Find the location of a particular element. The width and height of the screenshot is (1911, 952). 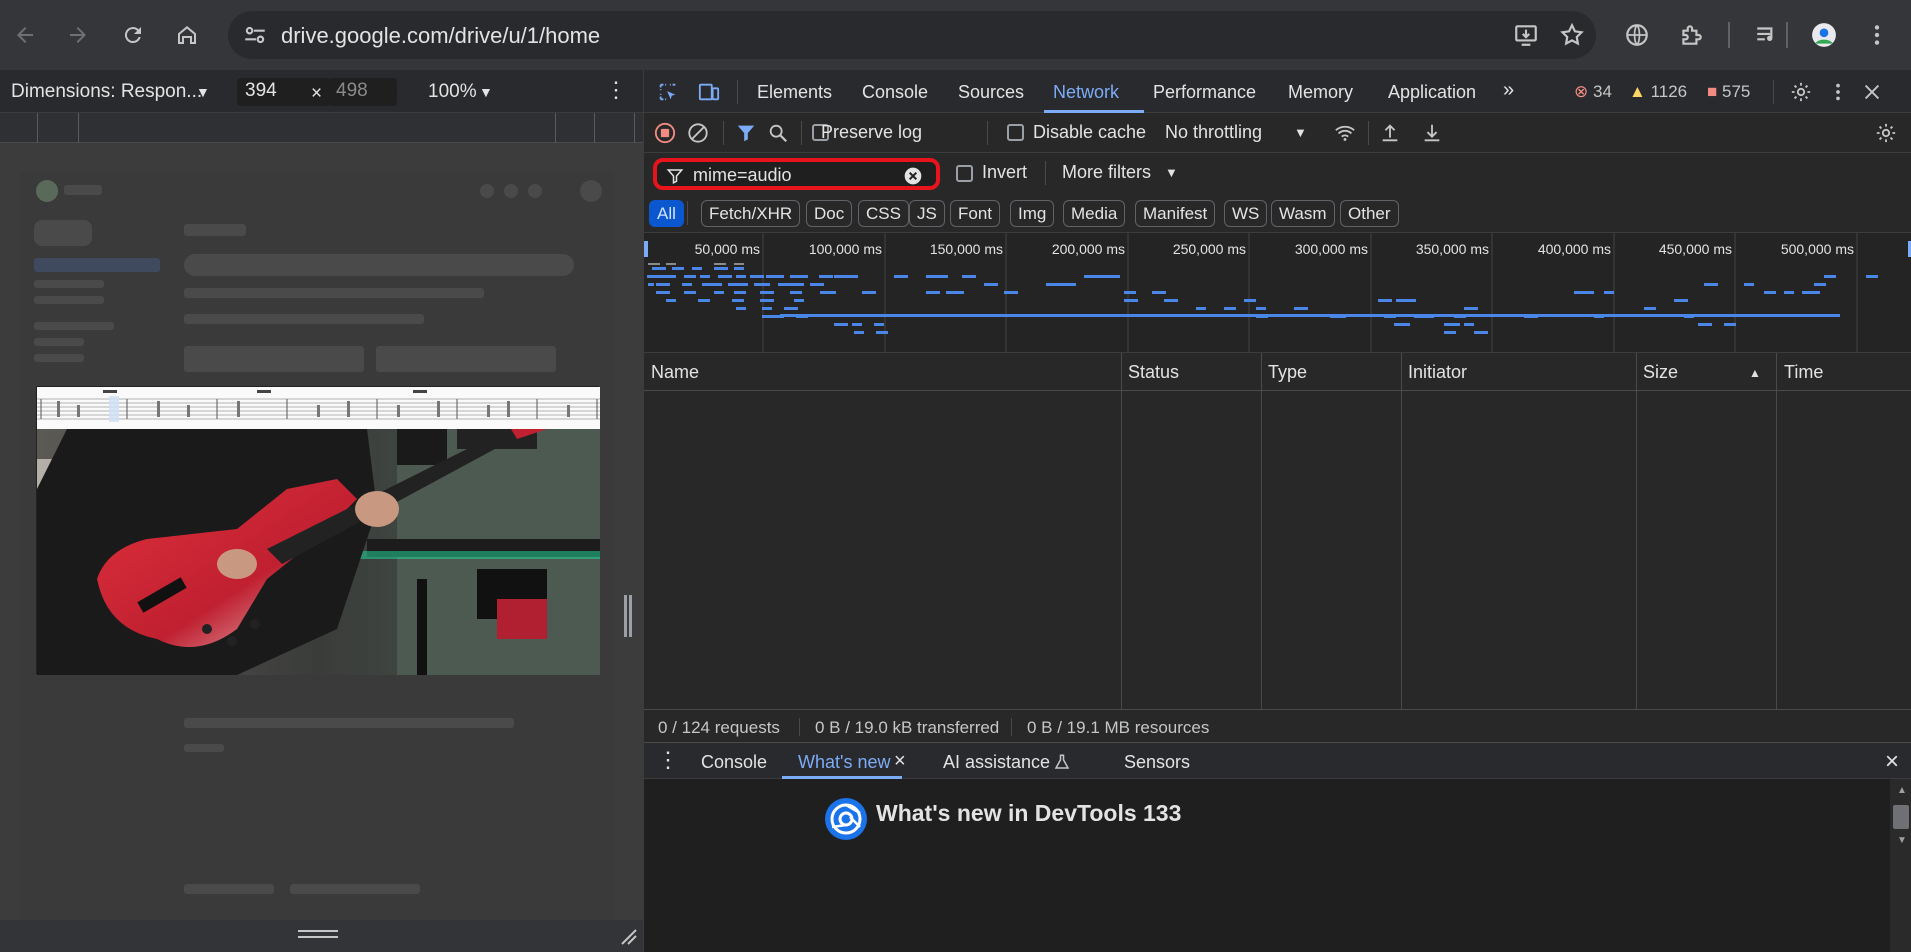

network-settings-gear-icon is located at coordinates (1886, 133).